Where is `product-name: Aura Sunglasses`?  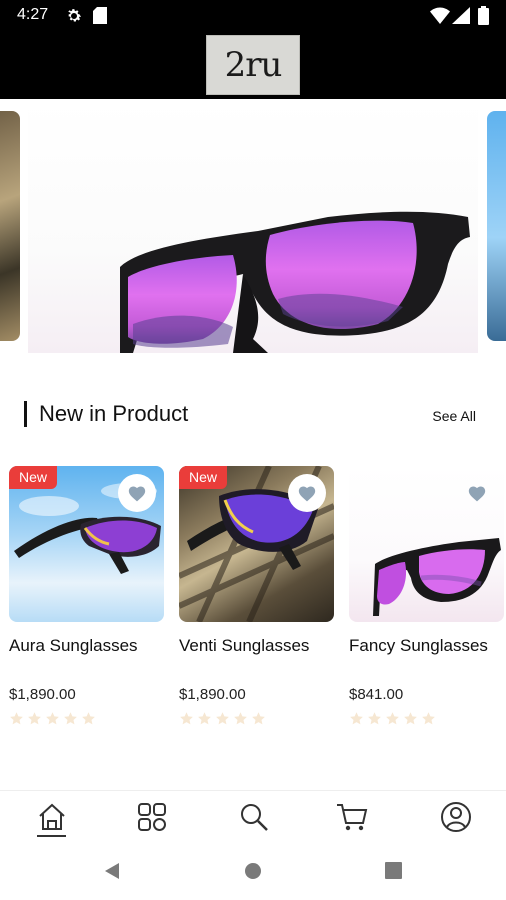 product-name: Aura Sunglasses is located at coordinates (87, 646).